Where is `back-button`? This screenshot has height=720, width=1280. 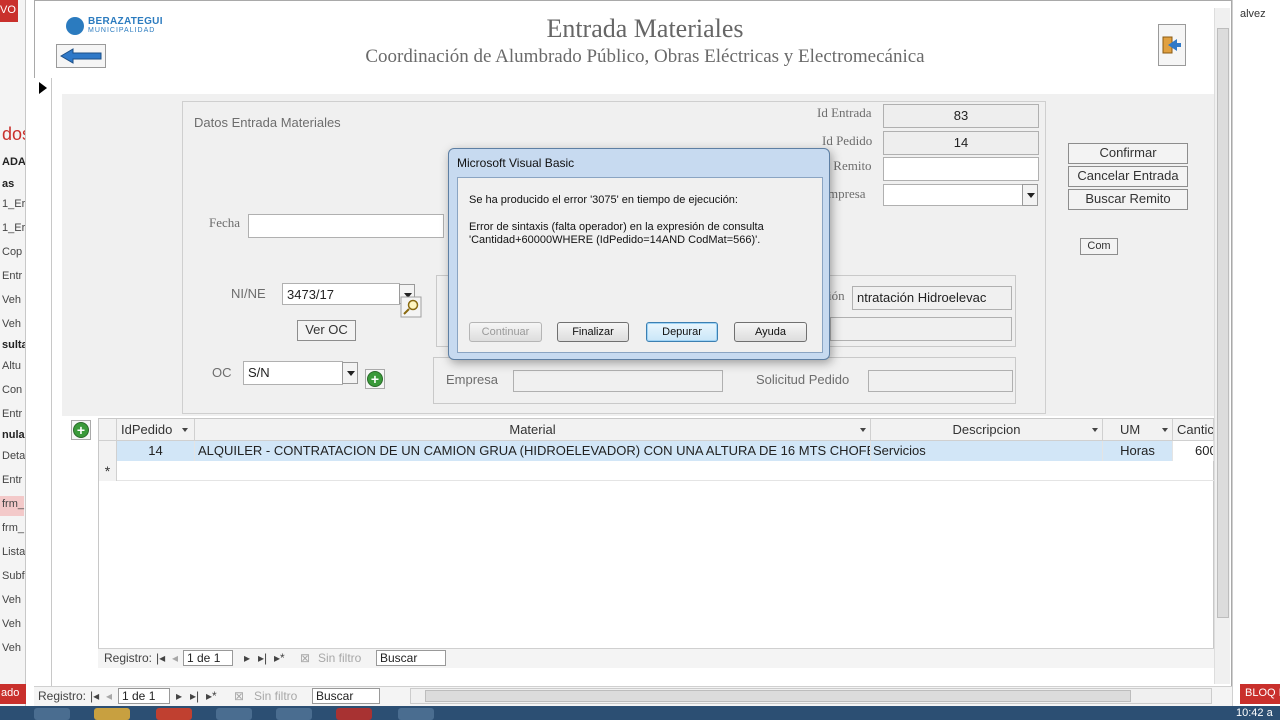 back-button is located at coordinates (81, 56).